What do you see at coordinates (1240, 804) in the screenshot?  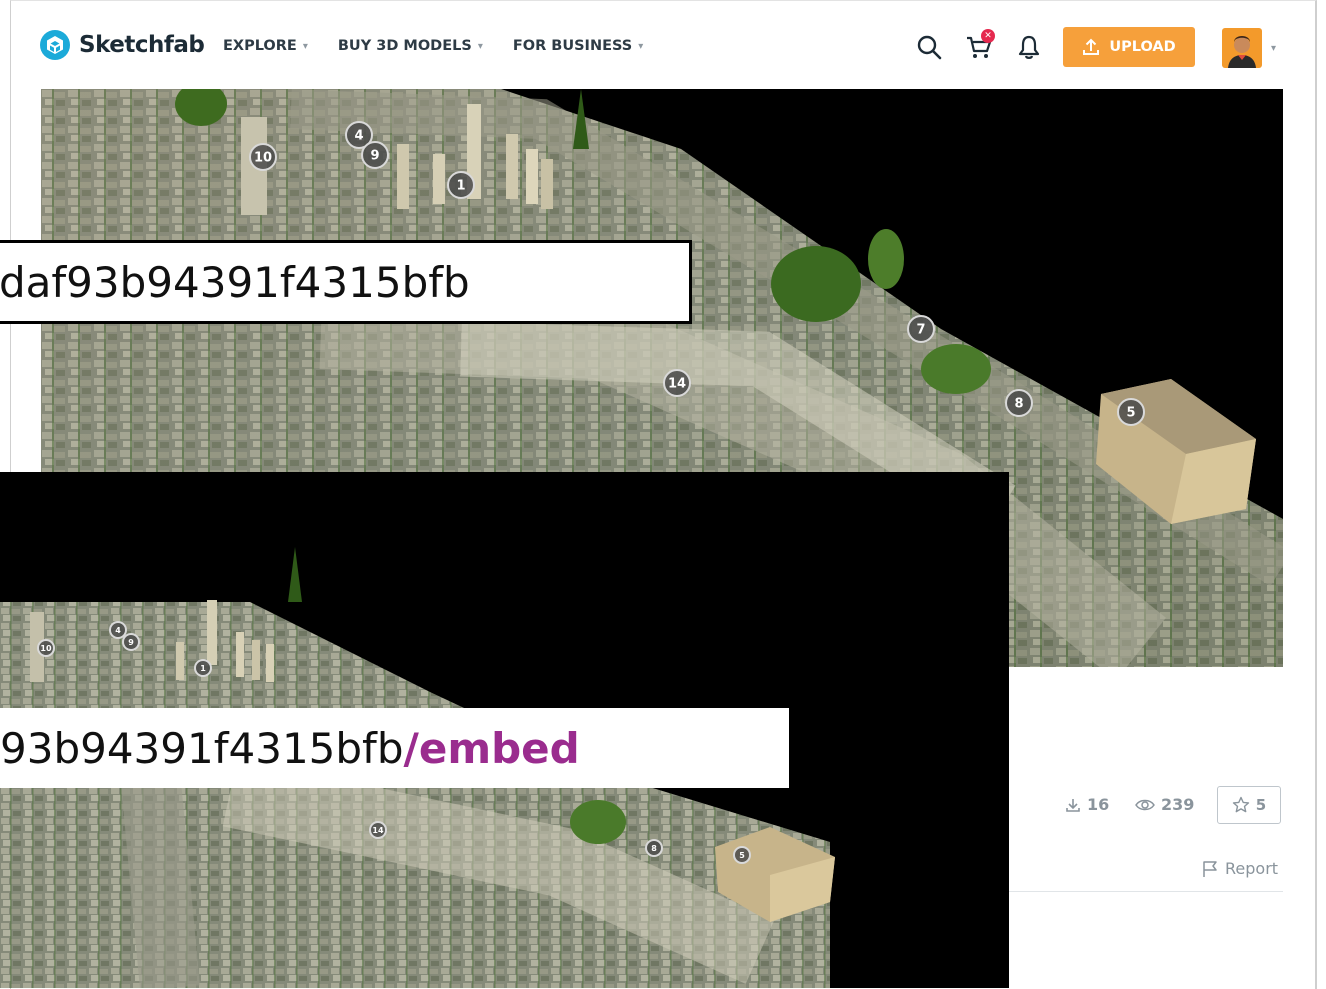 I see `star-icon` at bounding box center [1240, 804].